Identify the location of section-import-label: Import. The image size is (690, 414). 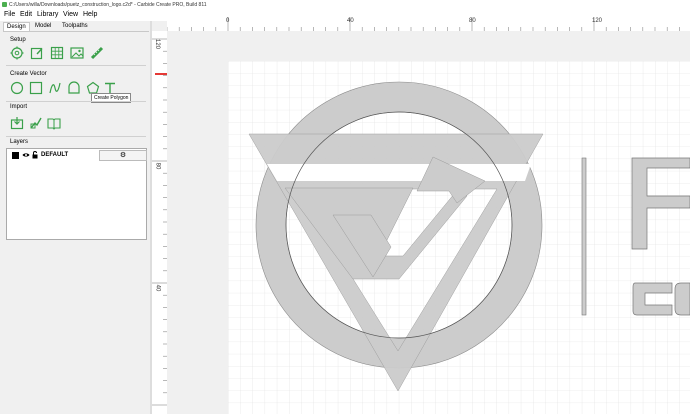
(19, 107).